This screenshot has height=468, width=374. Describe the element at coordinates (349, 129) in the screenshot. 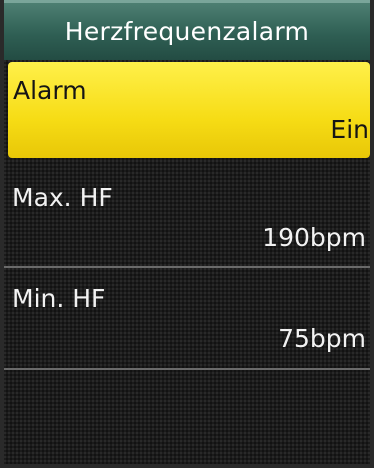

I see `menu-item-value: Ein` at that location.